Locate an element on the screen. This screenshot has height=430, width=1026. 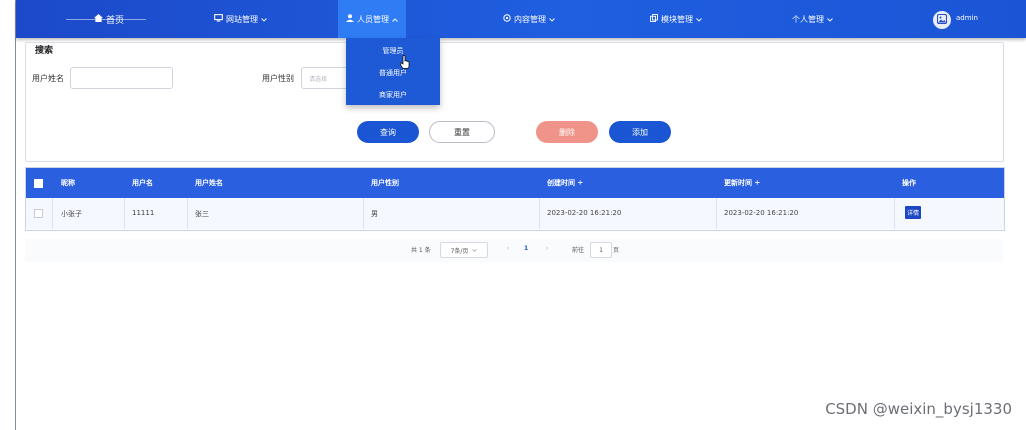
user-gender-placeholder: 请选择 is located at coordinates (318, 79).